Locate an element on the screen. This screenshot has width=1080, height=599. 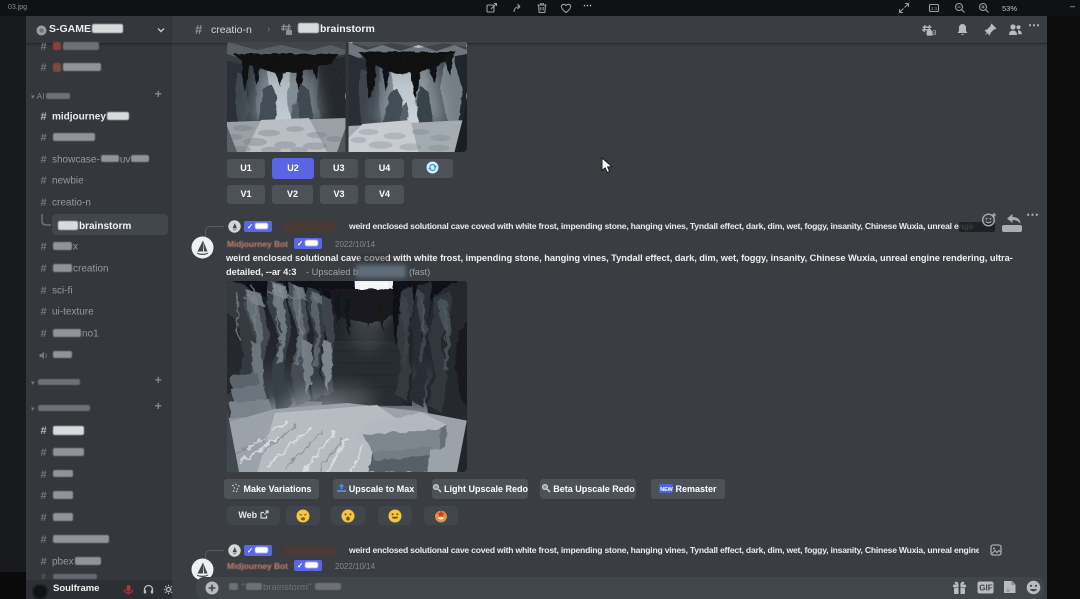
svg-text: 1:1 is located at coordinates (934, 8).